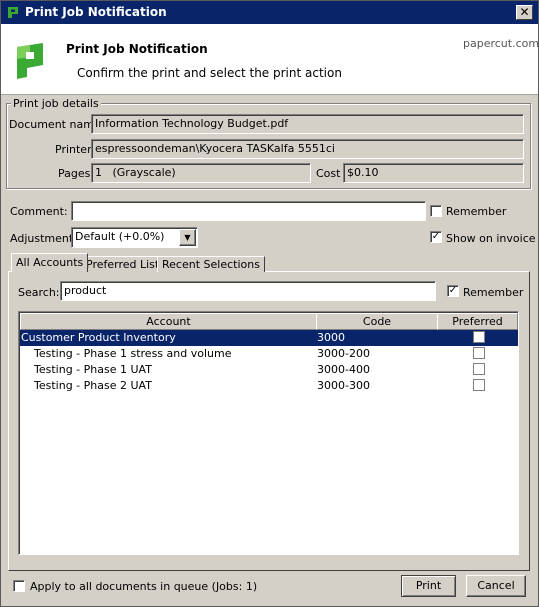  Describe the element at coordinates (476, 211) in the screenshot. I see `comment-remember-label: Remember` at that location.